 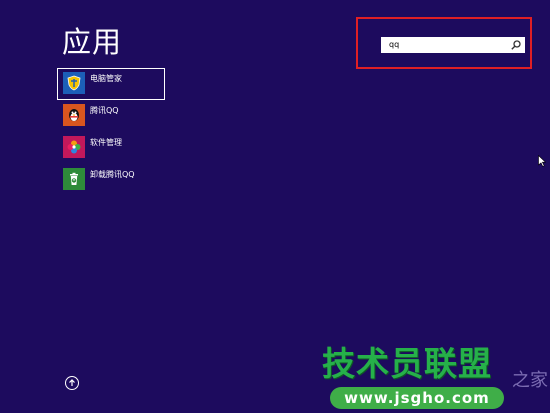 I want to click on app-tile-software-manager, so click(x=74, y=147).